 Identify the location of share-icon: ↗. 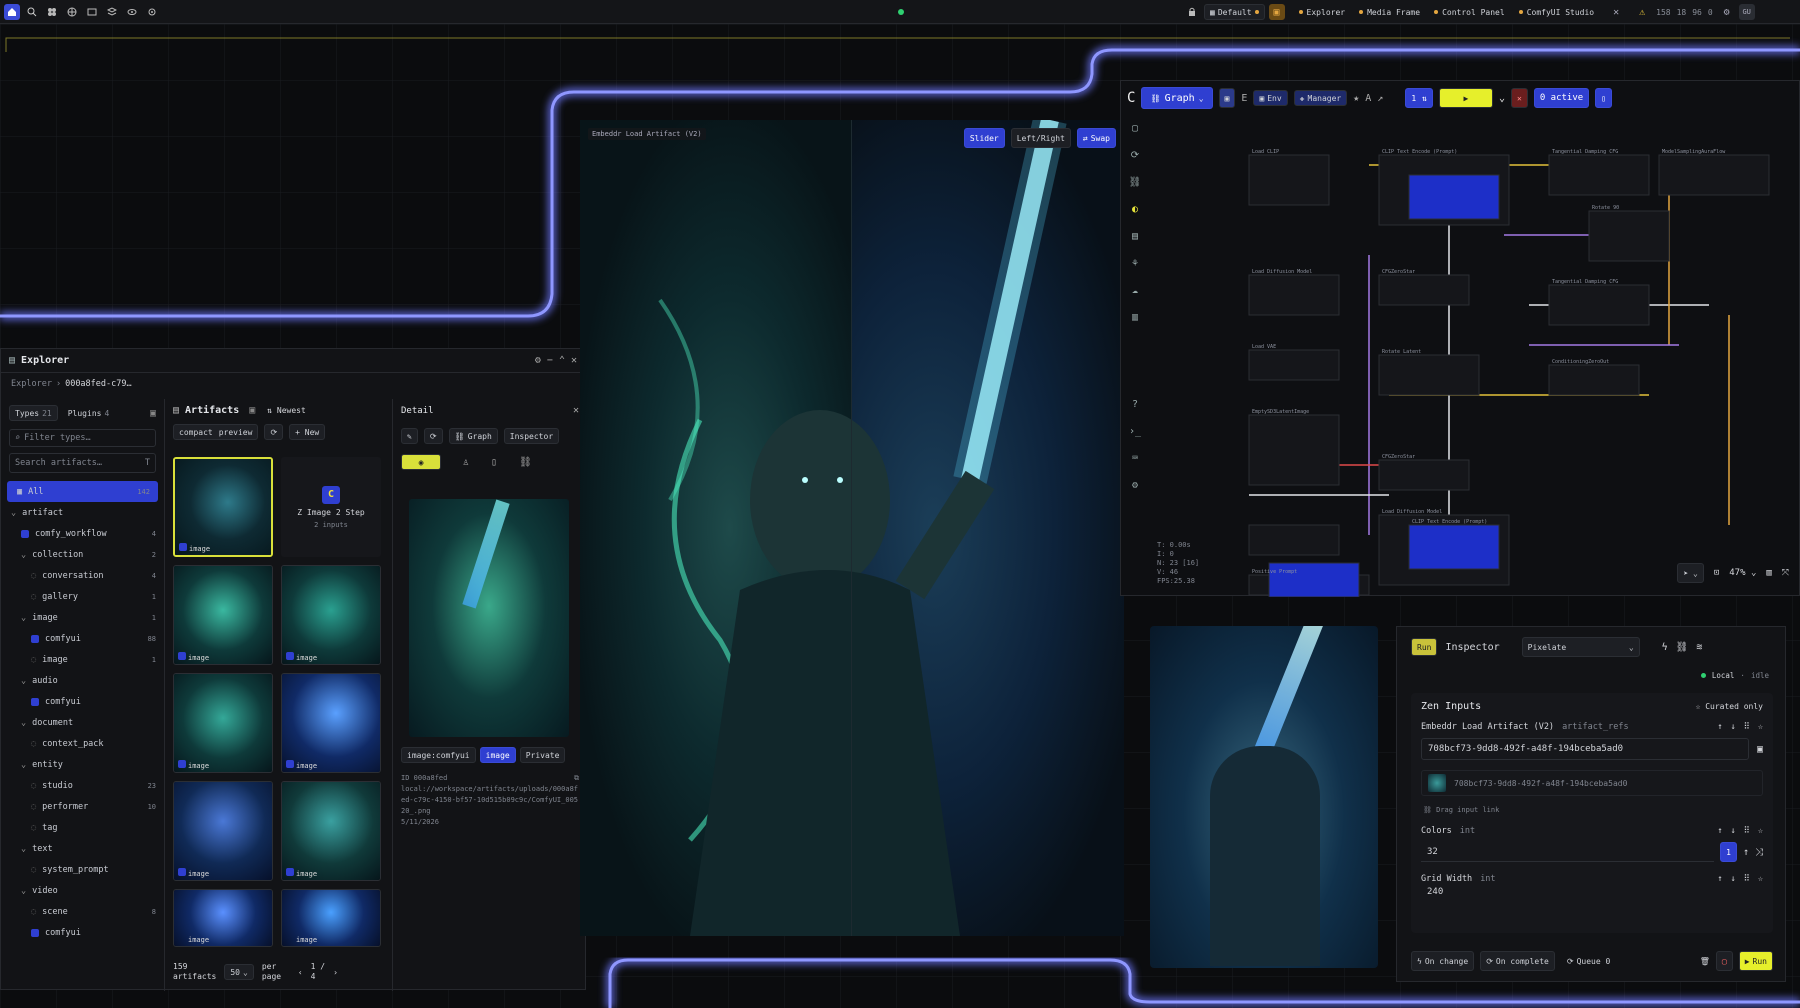
(1380, 98).